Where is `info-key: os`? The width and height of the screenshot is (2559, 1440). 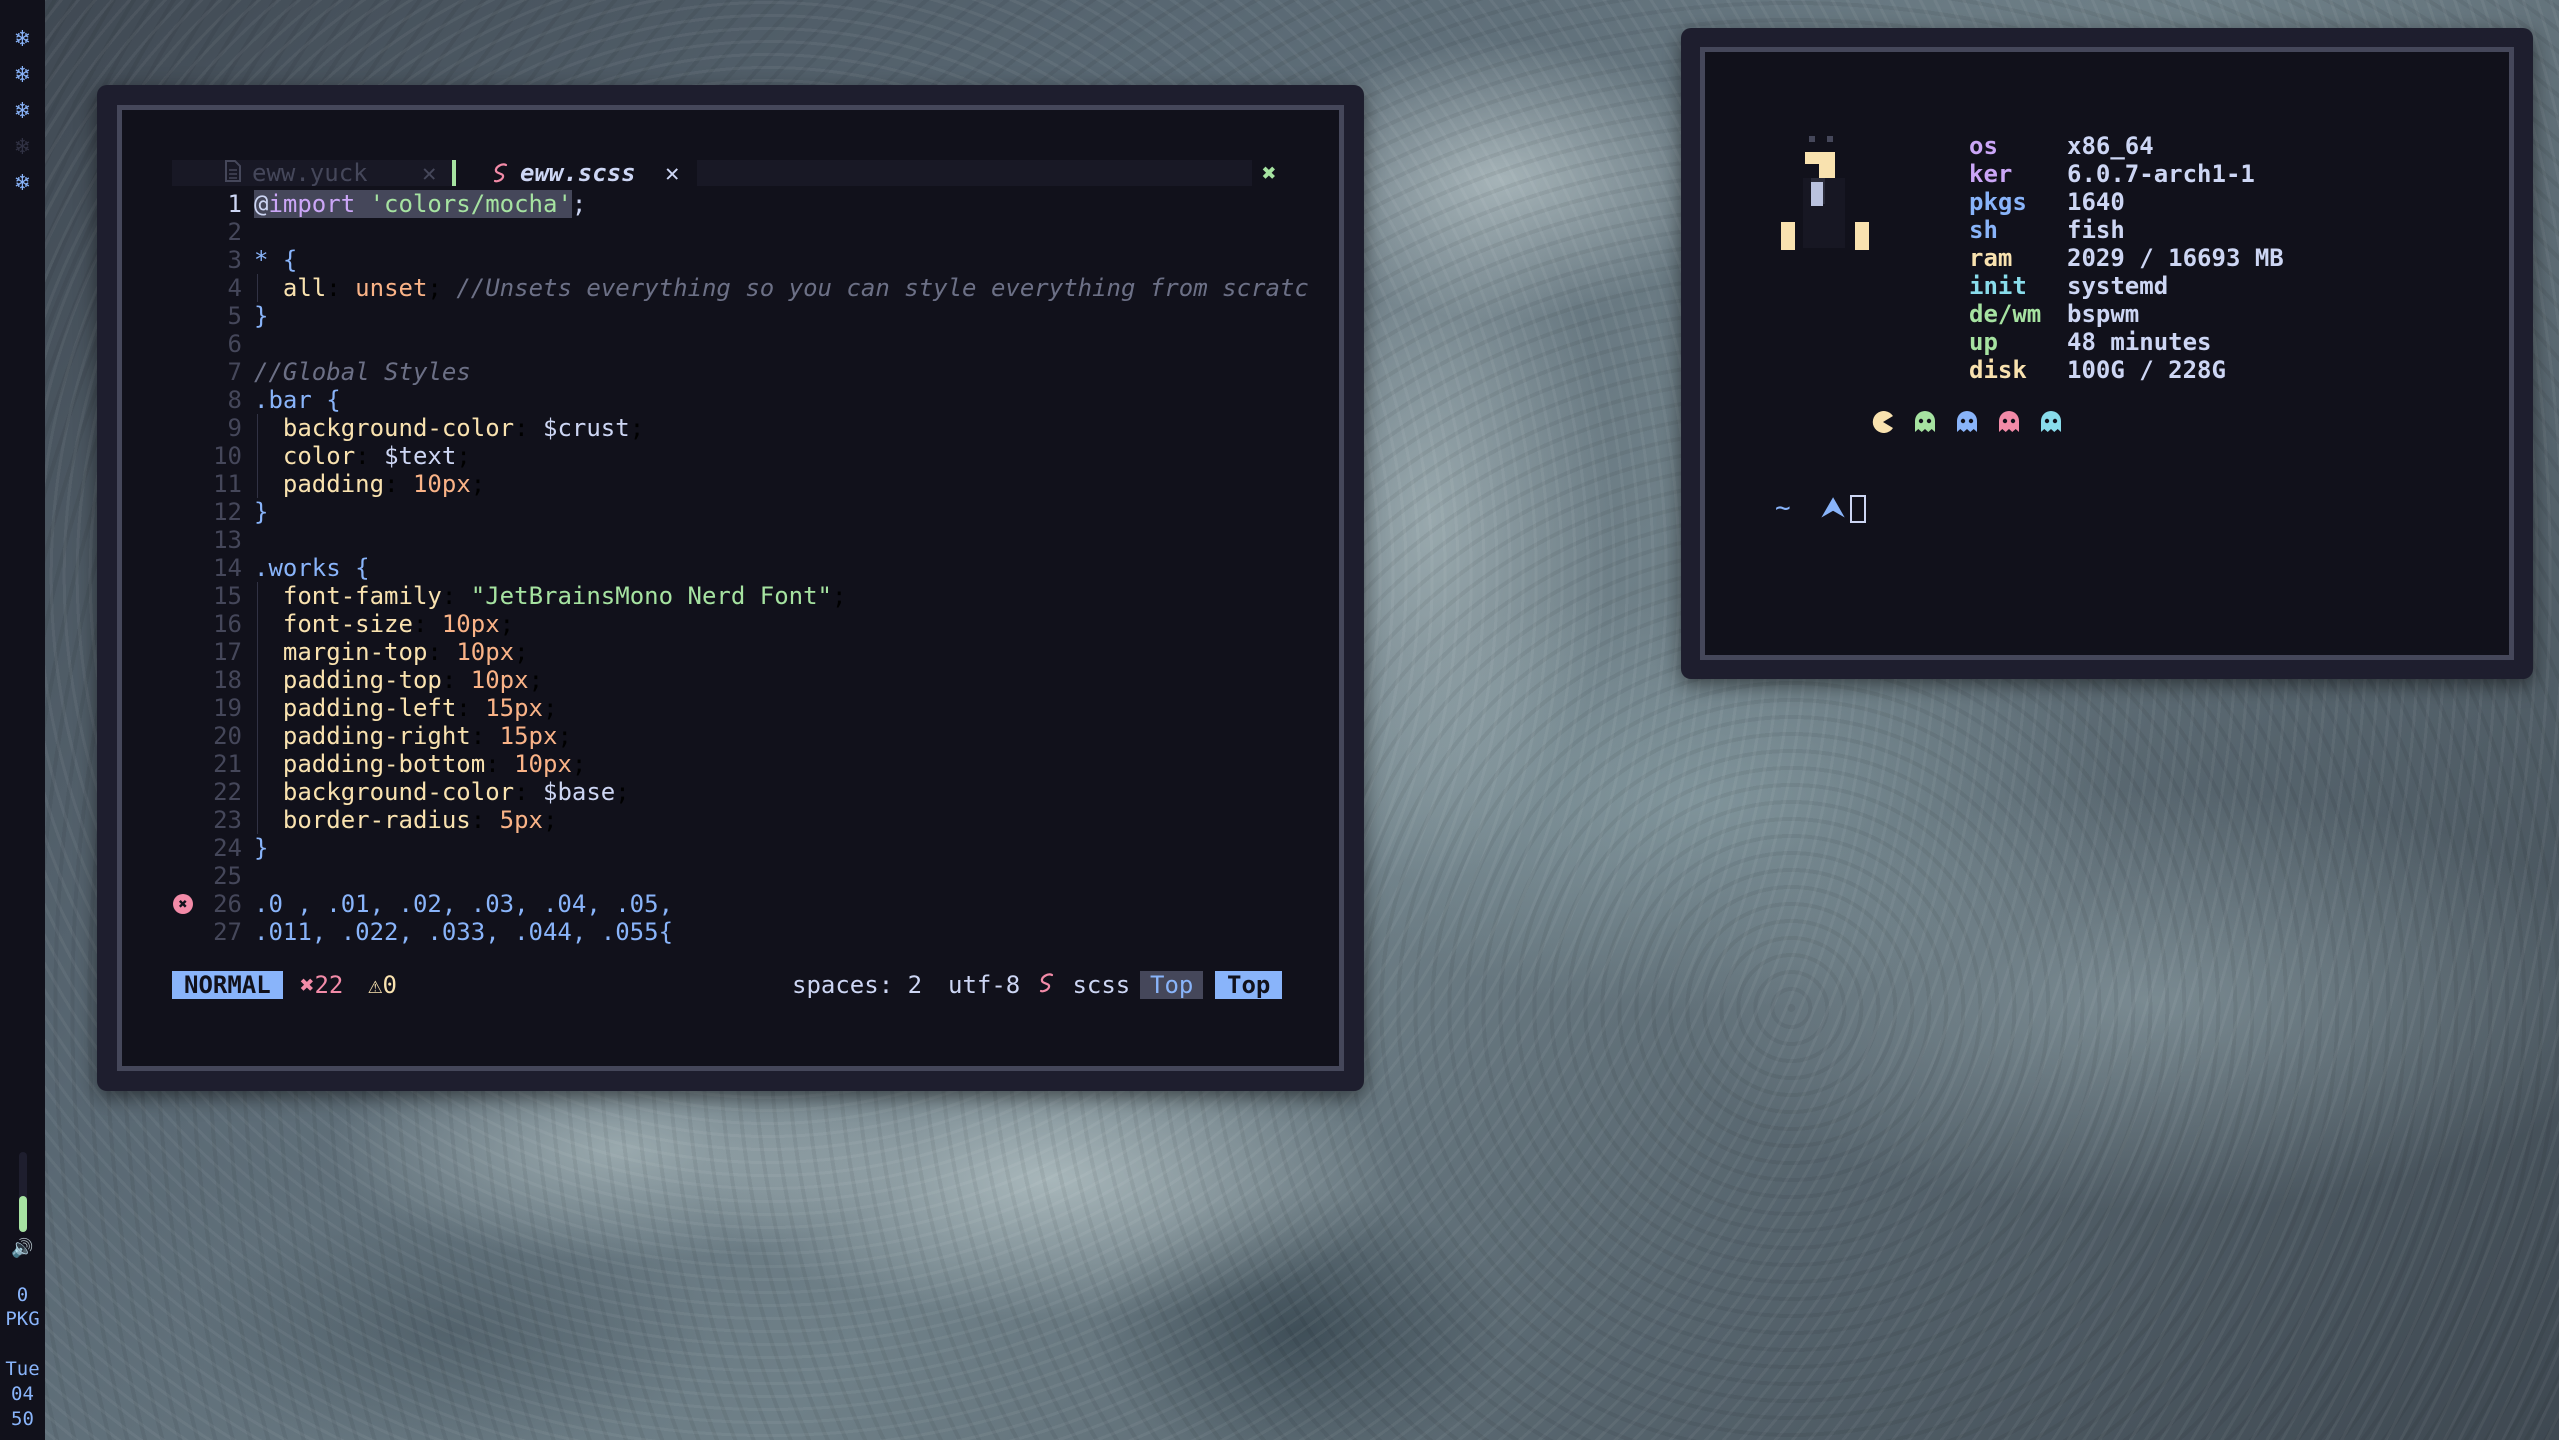
info-key: os is located at coordinates (1983, 146).